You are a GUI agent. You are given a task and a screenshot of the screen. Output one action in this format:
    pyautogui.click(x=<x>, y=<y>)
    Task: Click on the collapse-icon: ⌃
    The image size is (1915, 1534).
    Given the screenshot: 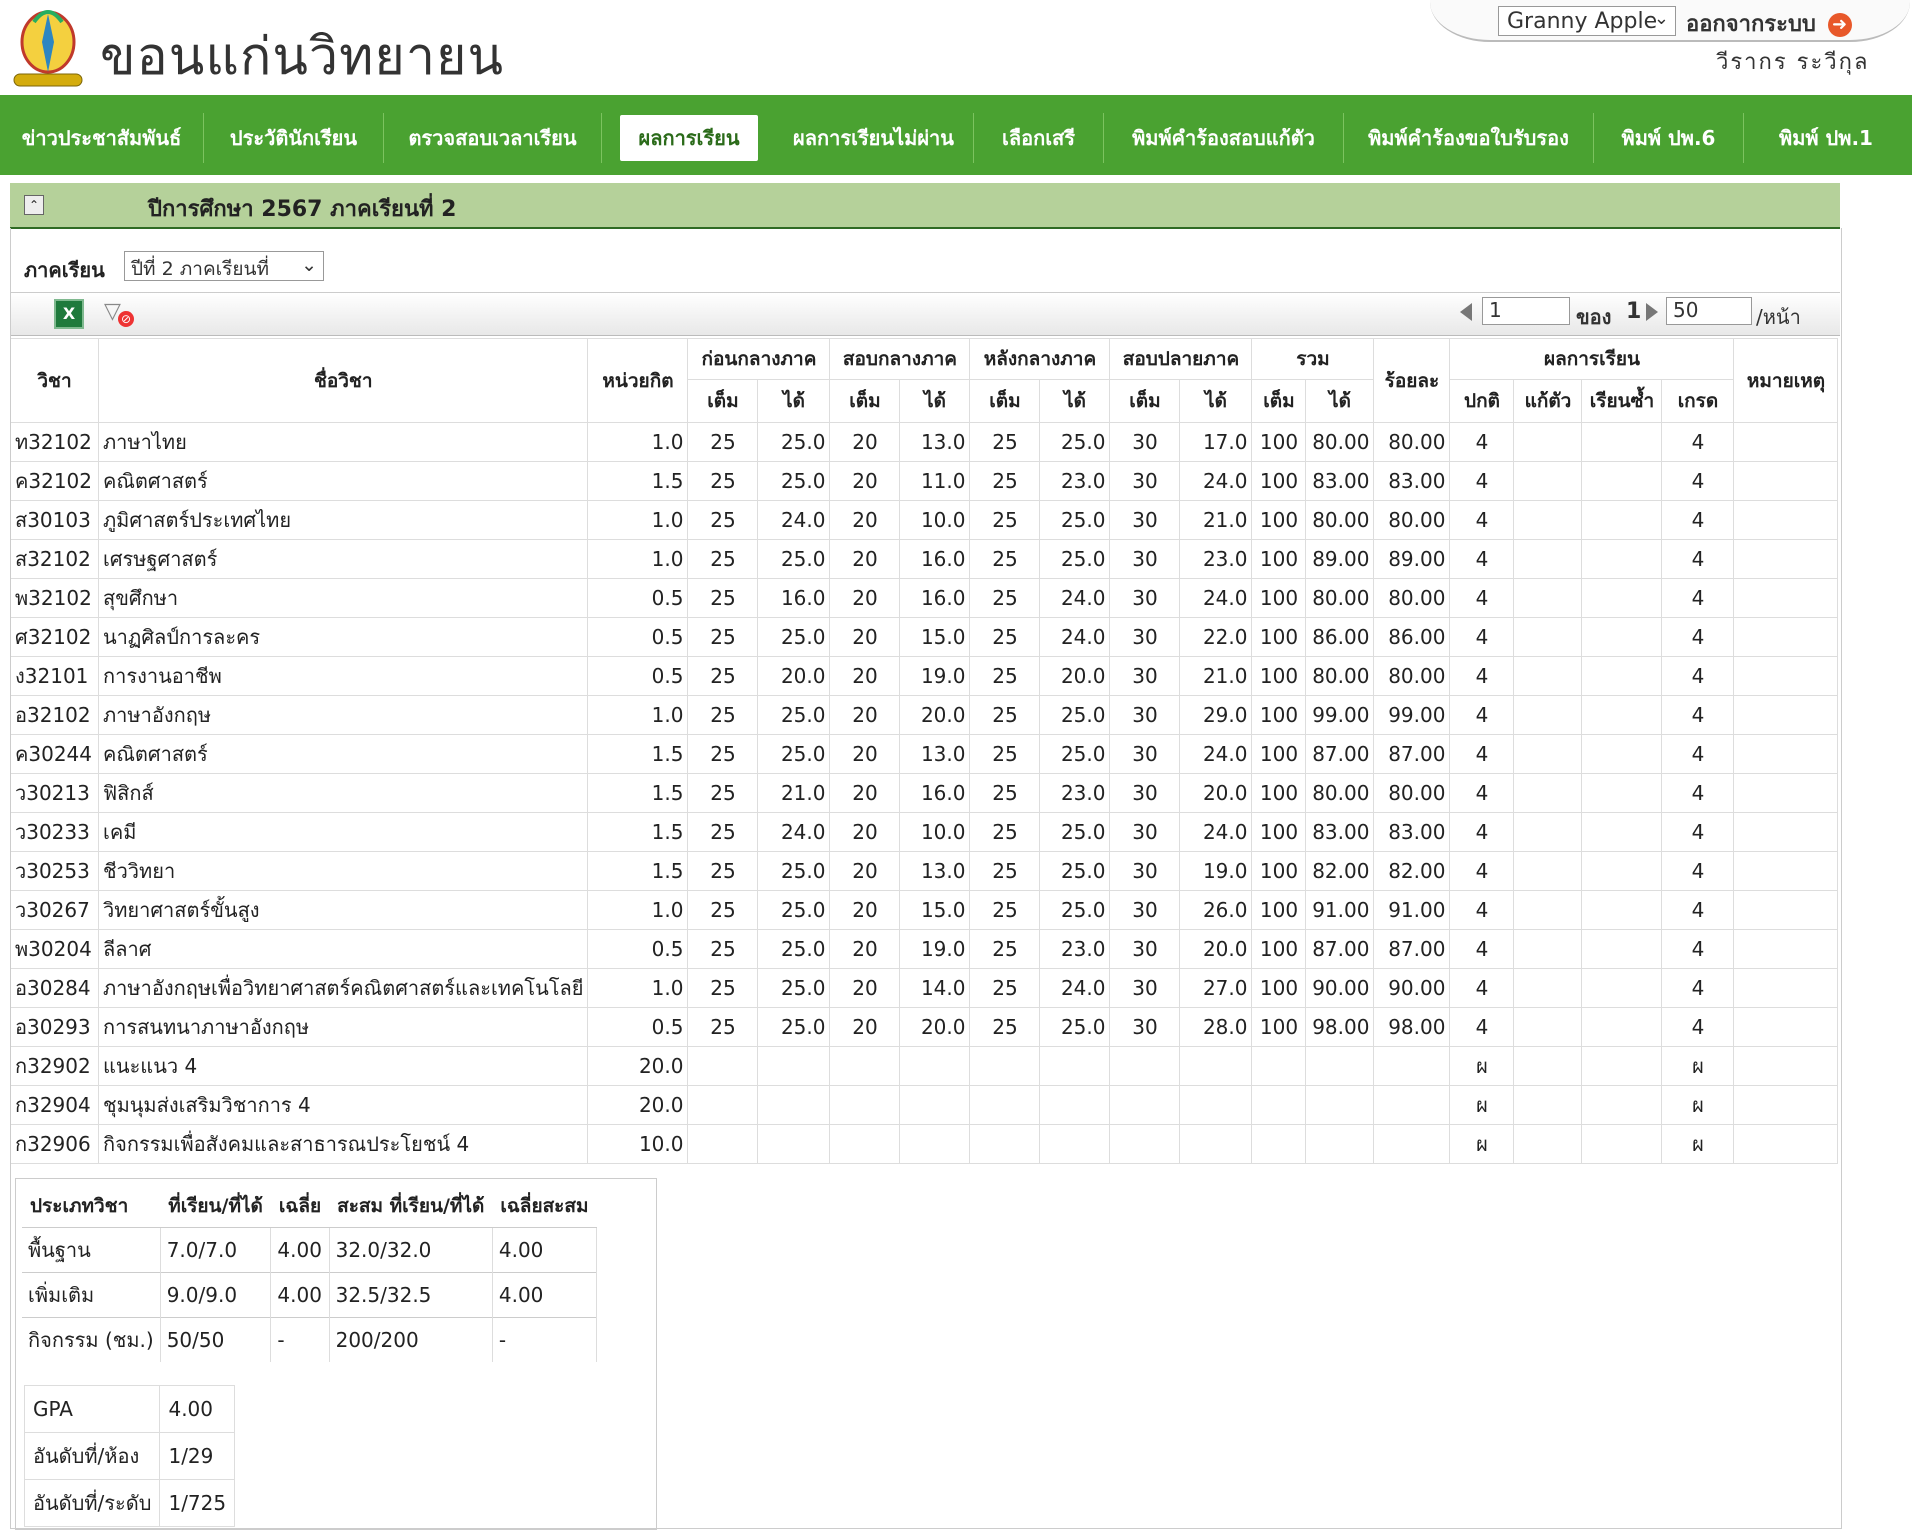 What is the action you would take?
    pyautogui.click(x=34, y=205)
    